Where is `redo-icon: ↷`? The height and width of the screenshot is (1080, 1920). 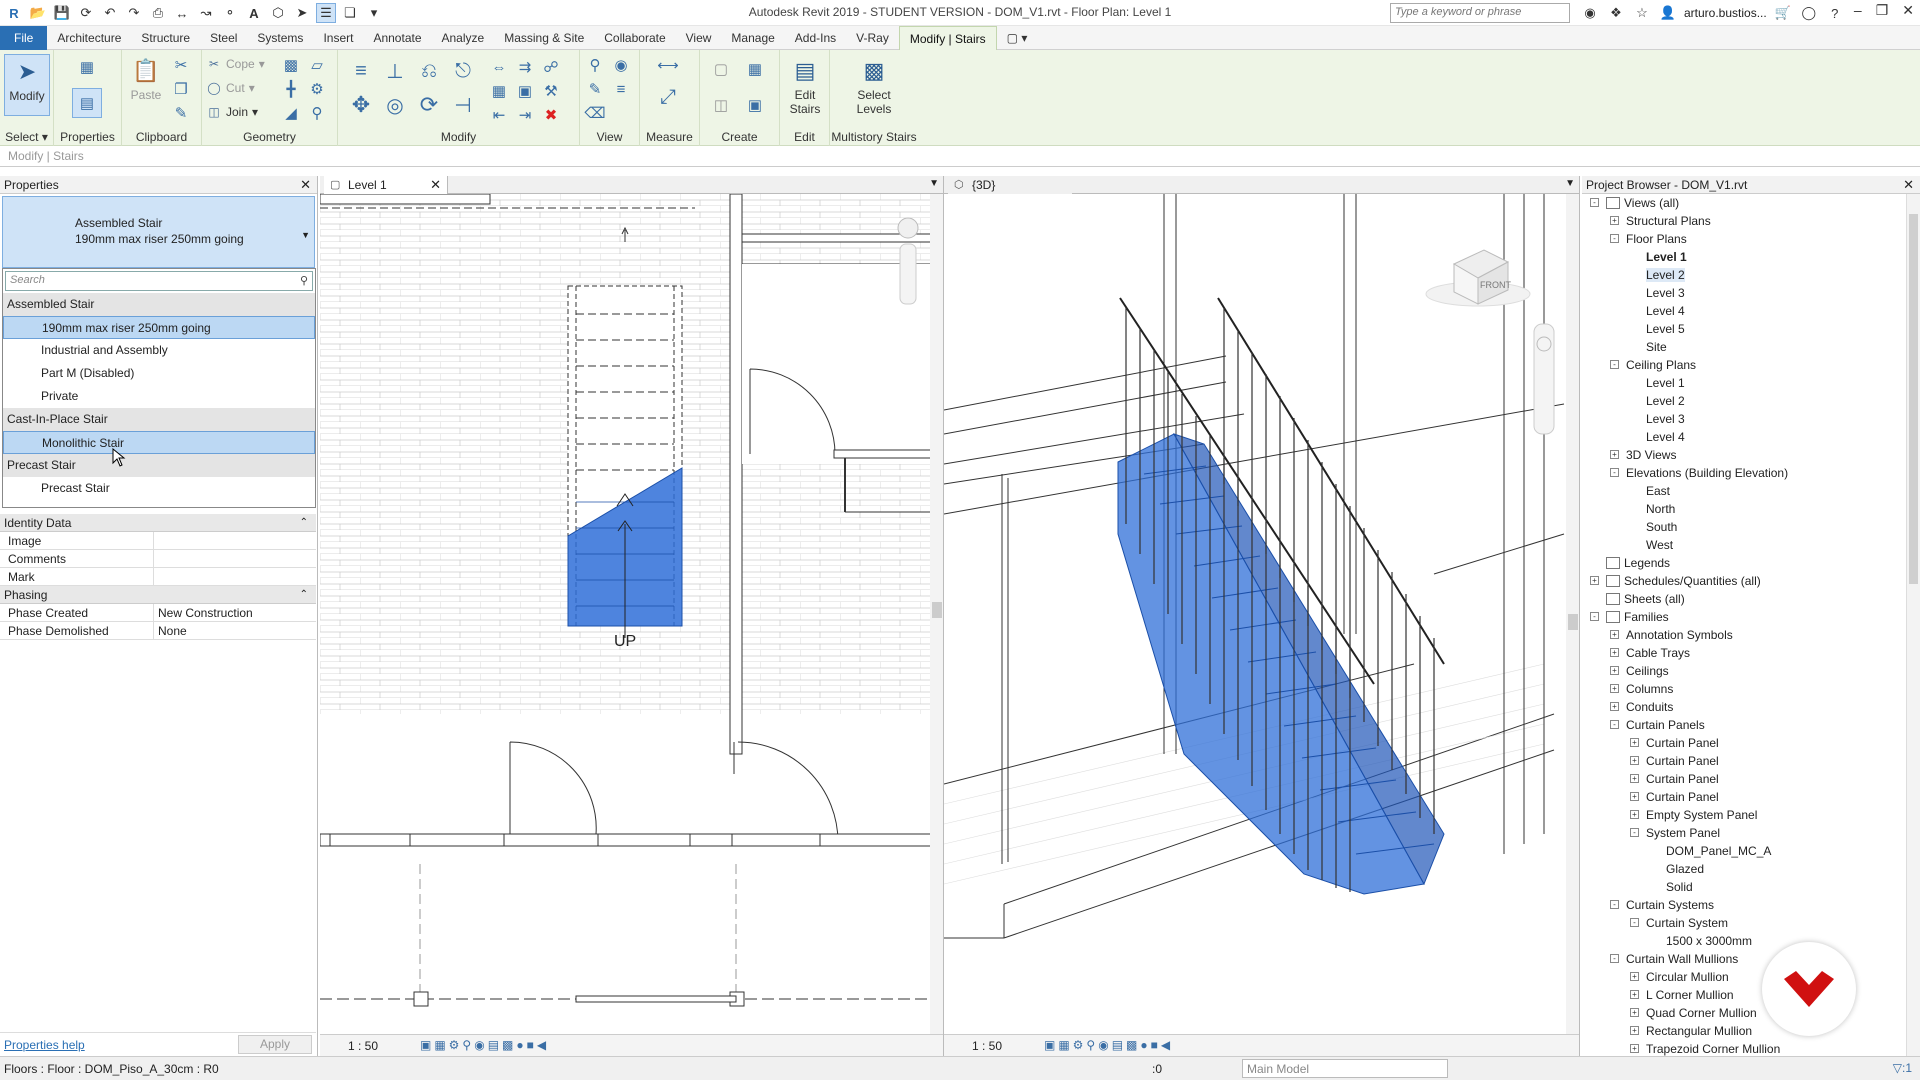 redo-icon: ↷ is located at coordinates (134, 13).